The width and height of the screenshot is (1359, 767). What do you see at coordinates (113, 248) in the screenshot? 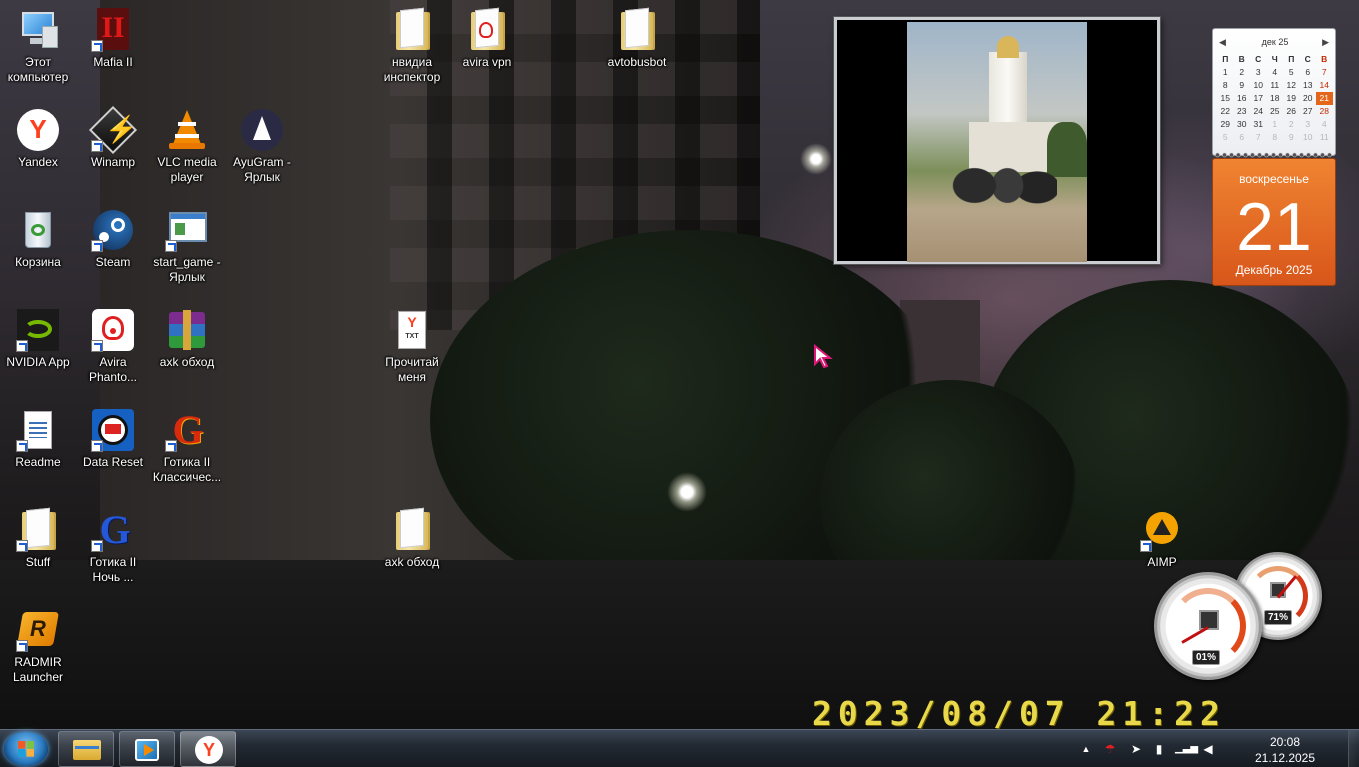
I see `desktop-icon-steam: Steam` at bounding box center [113, 248].